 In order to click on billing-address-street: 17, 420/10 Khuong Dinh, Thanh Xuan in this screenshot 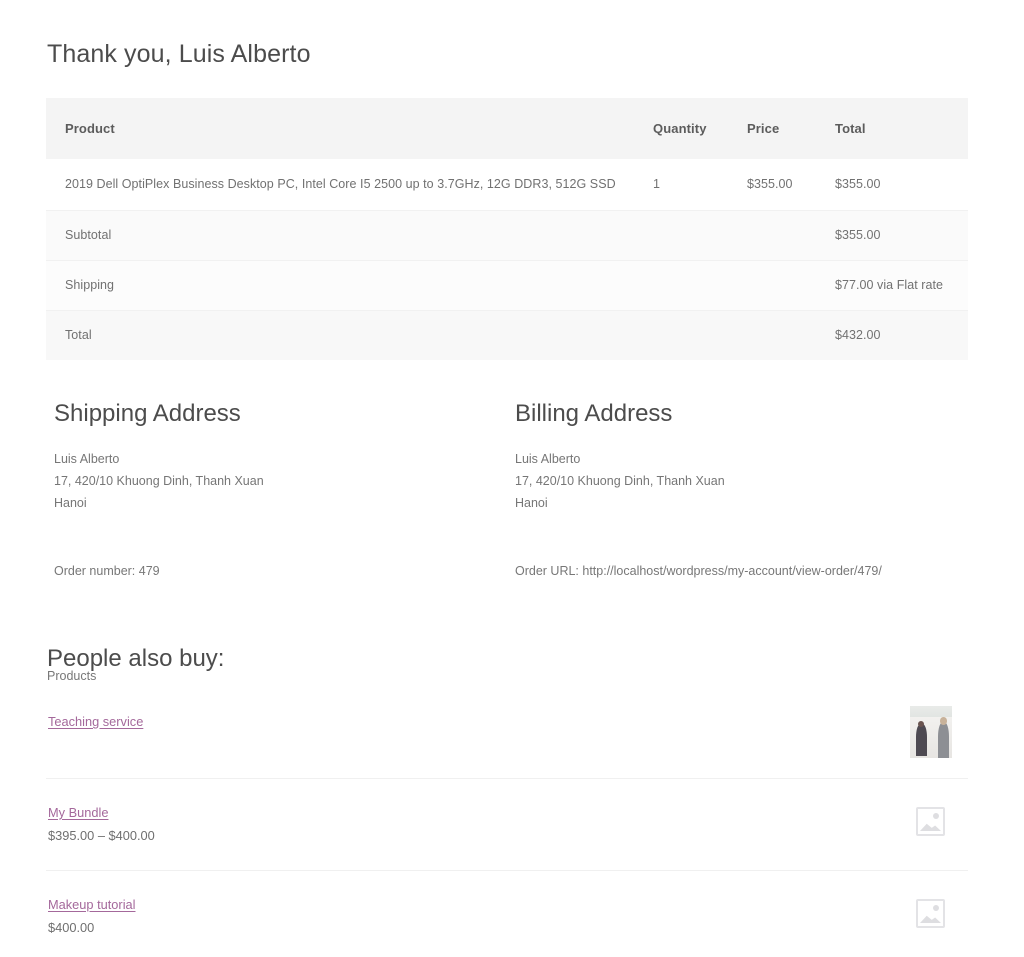, I will do `click(620, 481)`.